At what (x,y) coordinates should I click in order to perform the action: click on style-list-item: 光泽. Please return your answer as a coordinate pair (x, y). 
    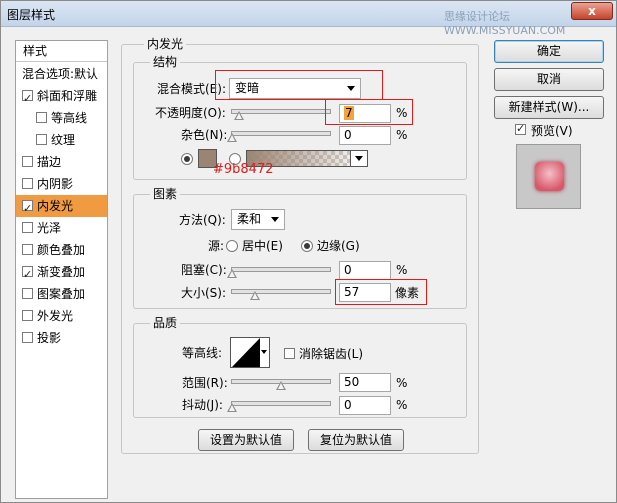
    Looking at the image, I should click on (61, 228).